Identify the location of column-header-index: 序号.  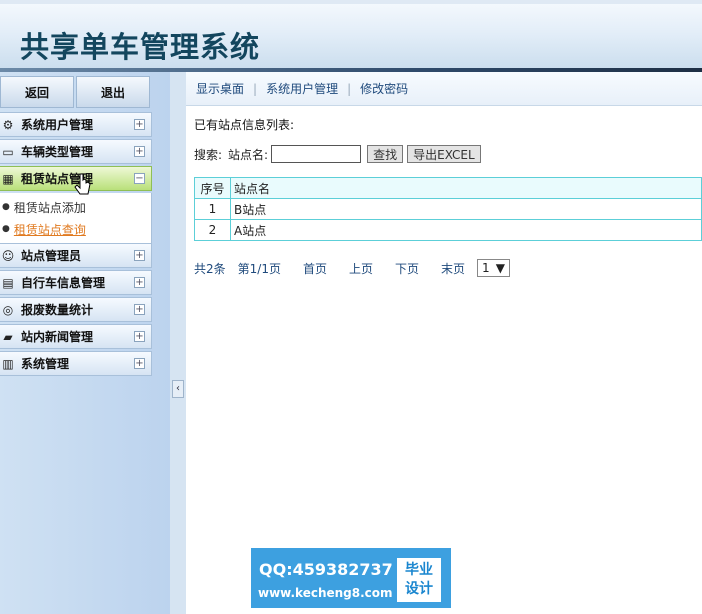
(212, 188).